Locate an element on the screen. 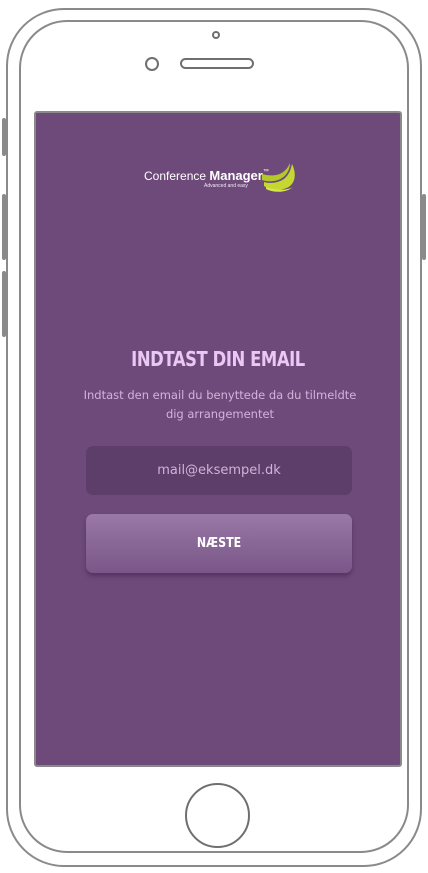 The width and height of the screenshot is (428, 873). email-field is located at coordinates (219, 470).